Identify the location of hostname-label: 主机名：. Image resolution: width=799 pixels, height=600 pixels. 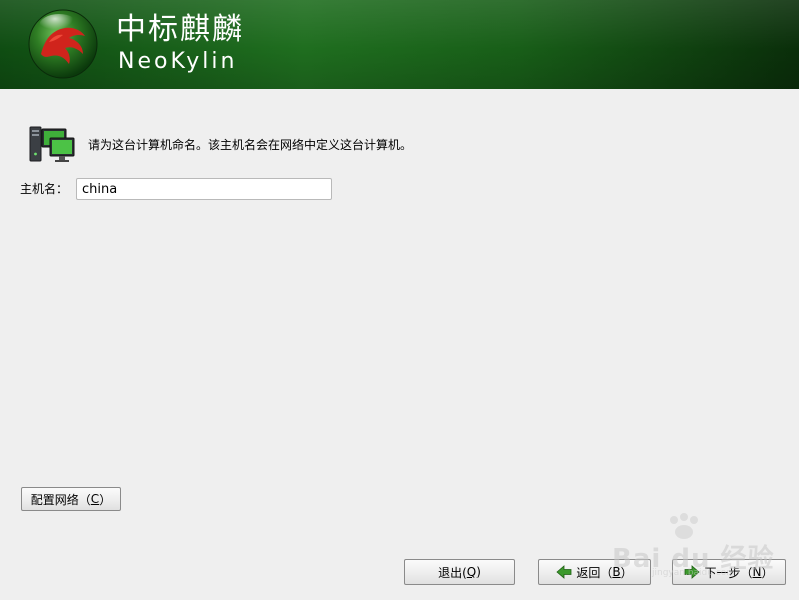
(44, 189).